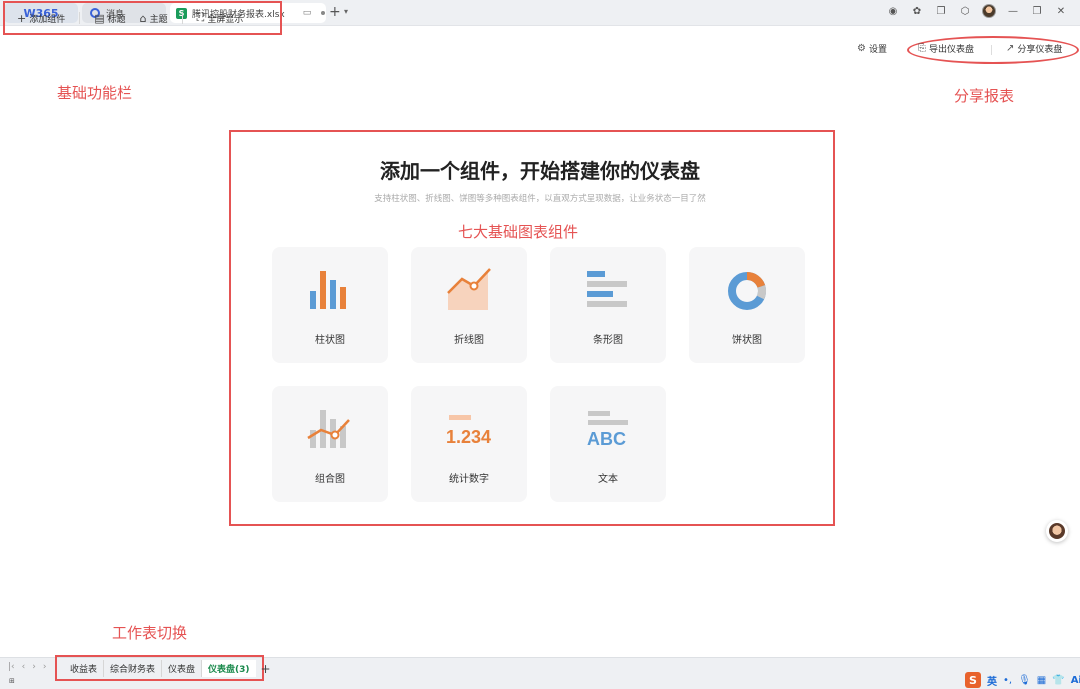 The height and width of the screenshot is (689, 1080). I want to click on ime-language: 英, so click(992, 680).